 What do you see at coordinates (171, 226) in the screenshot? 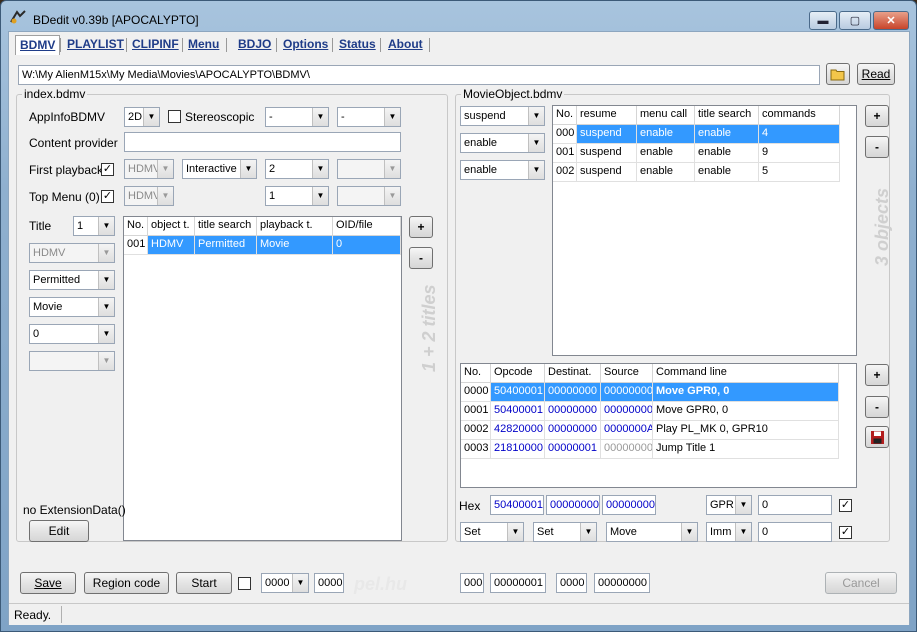
I see `column-header: object t.` at bounding box center [171, 226].